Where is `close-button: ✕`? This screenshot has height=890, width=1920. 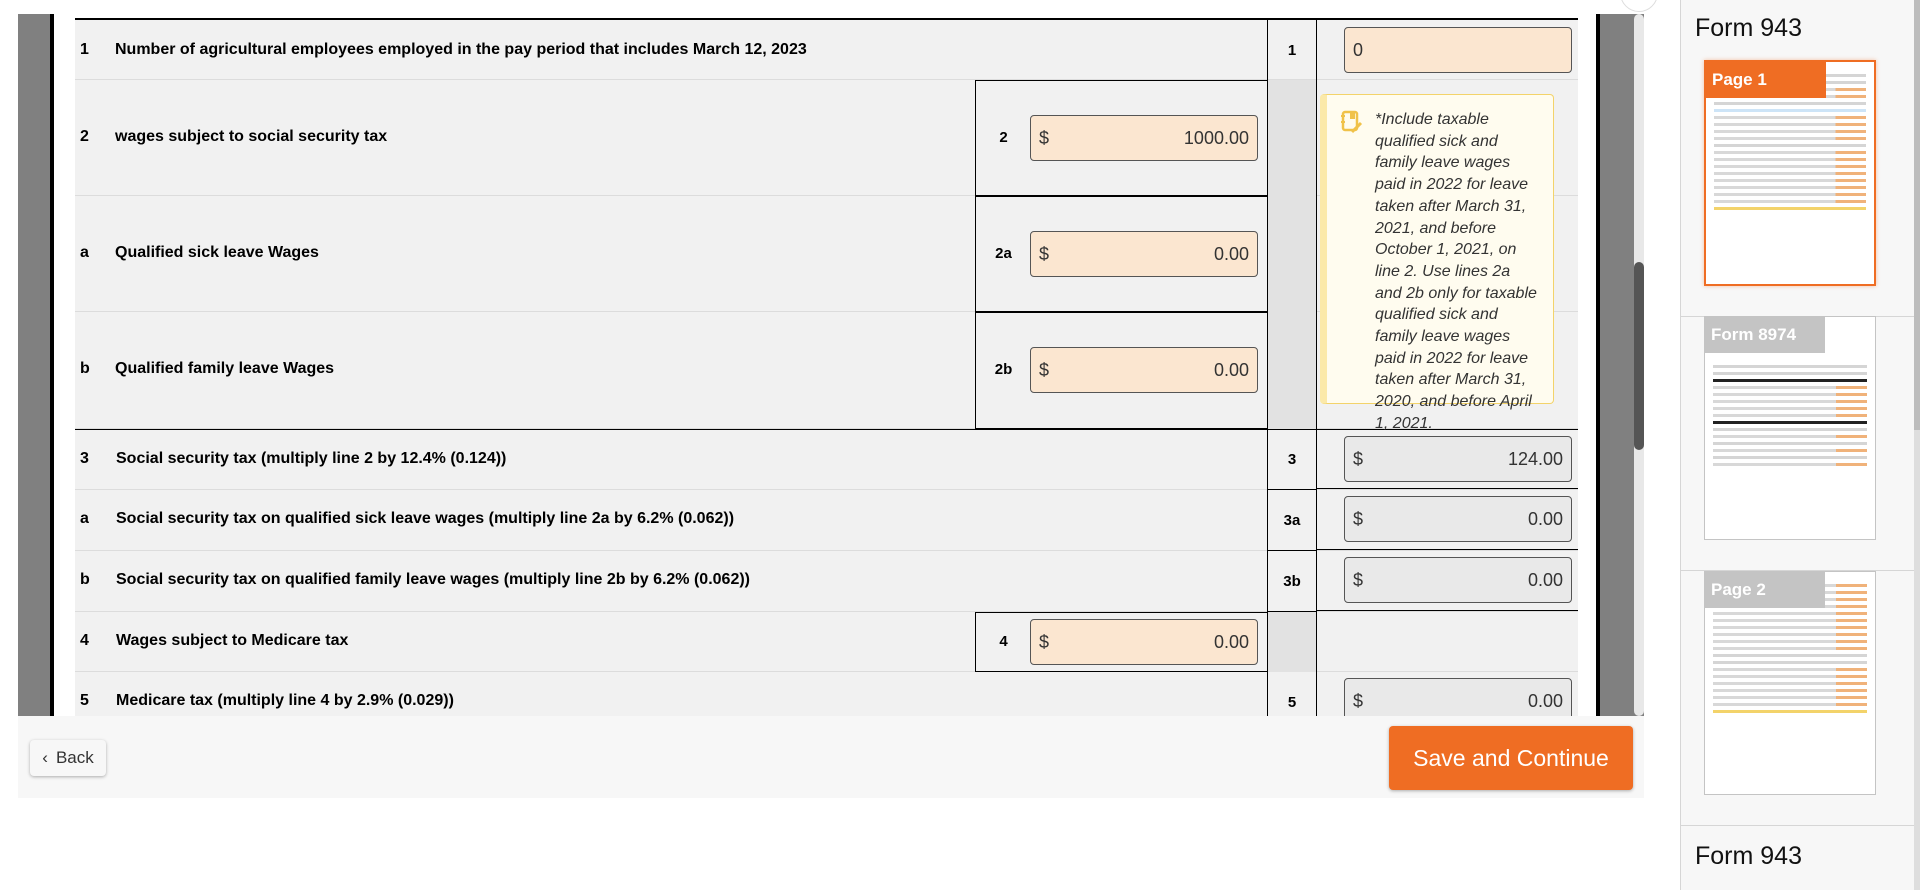
close-button: ✕ is located at coordinates (1639, 6).